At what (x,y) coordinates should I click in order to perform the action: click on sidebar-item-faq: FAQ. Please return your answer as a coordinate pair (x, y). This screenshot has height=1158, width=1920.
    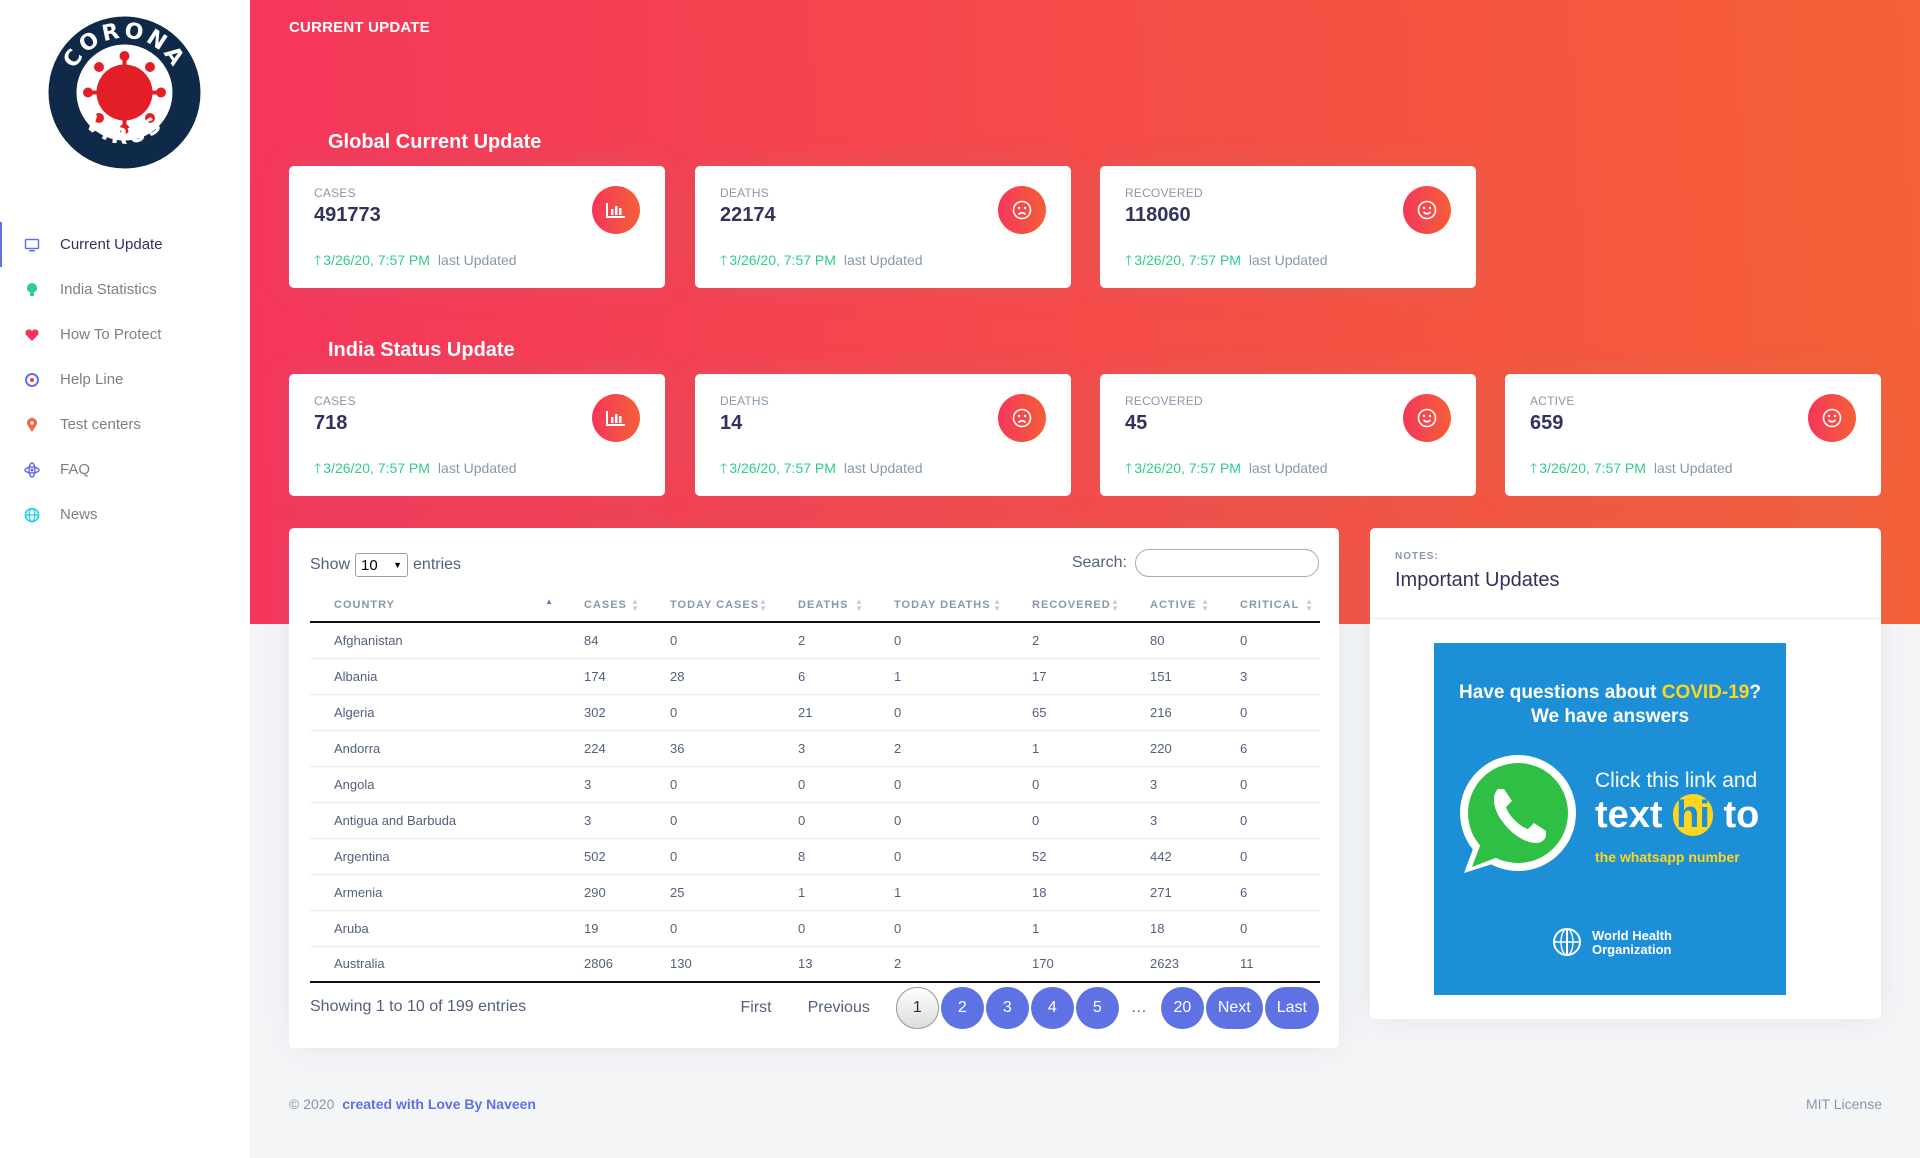
    Looking at the image, I should click on (125, 469).